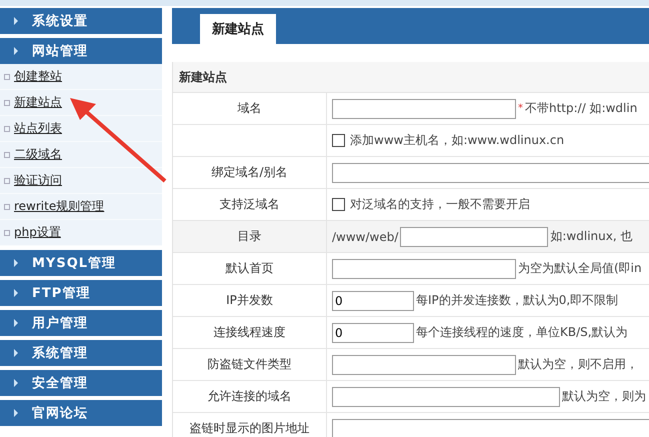 This screenshot has width=649, height=437. I want to click on menu-group-header: MYSQL管理, so click(81, 263).